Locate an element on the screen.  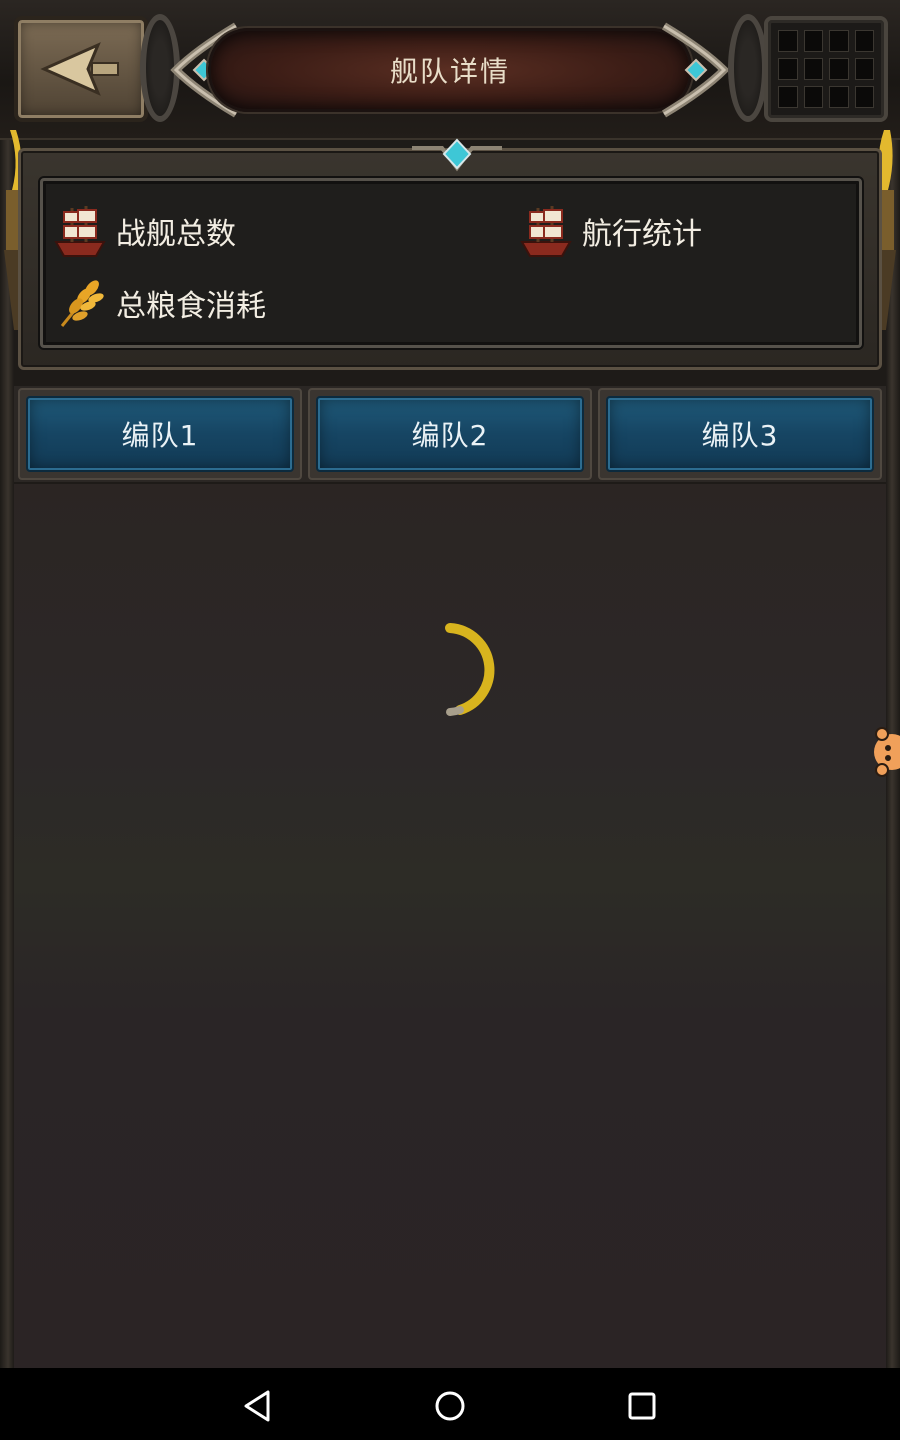
android-navigation-bar is located at coordinates (450, 1404).